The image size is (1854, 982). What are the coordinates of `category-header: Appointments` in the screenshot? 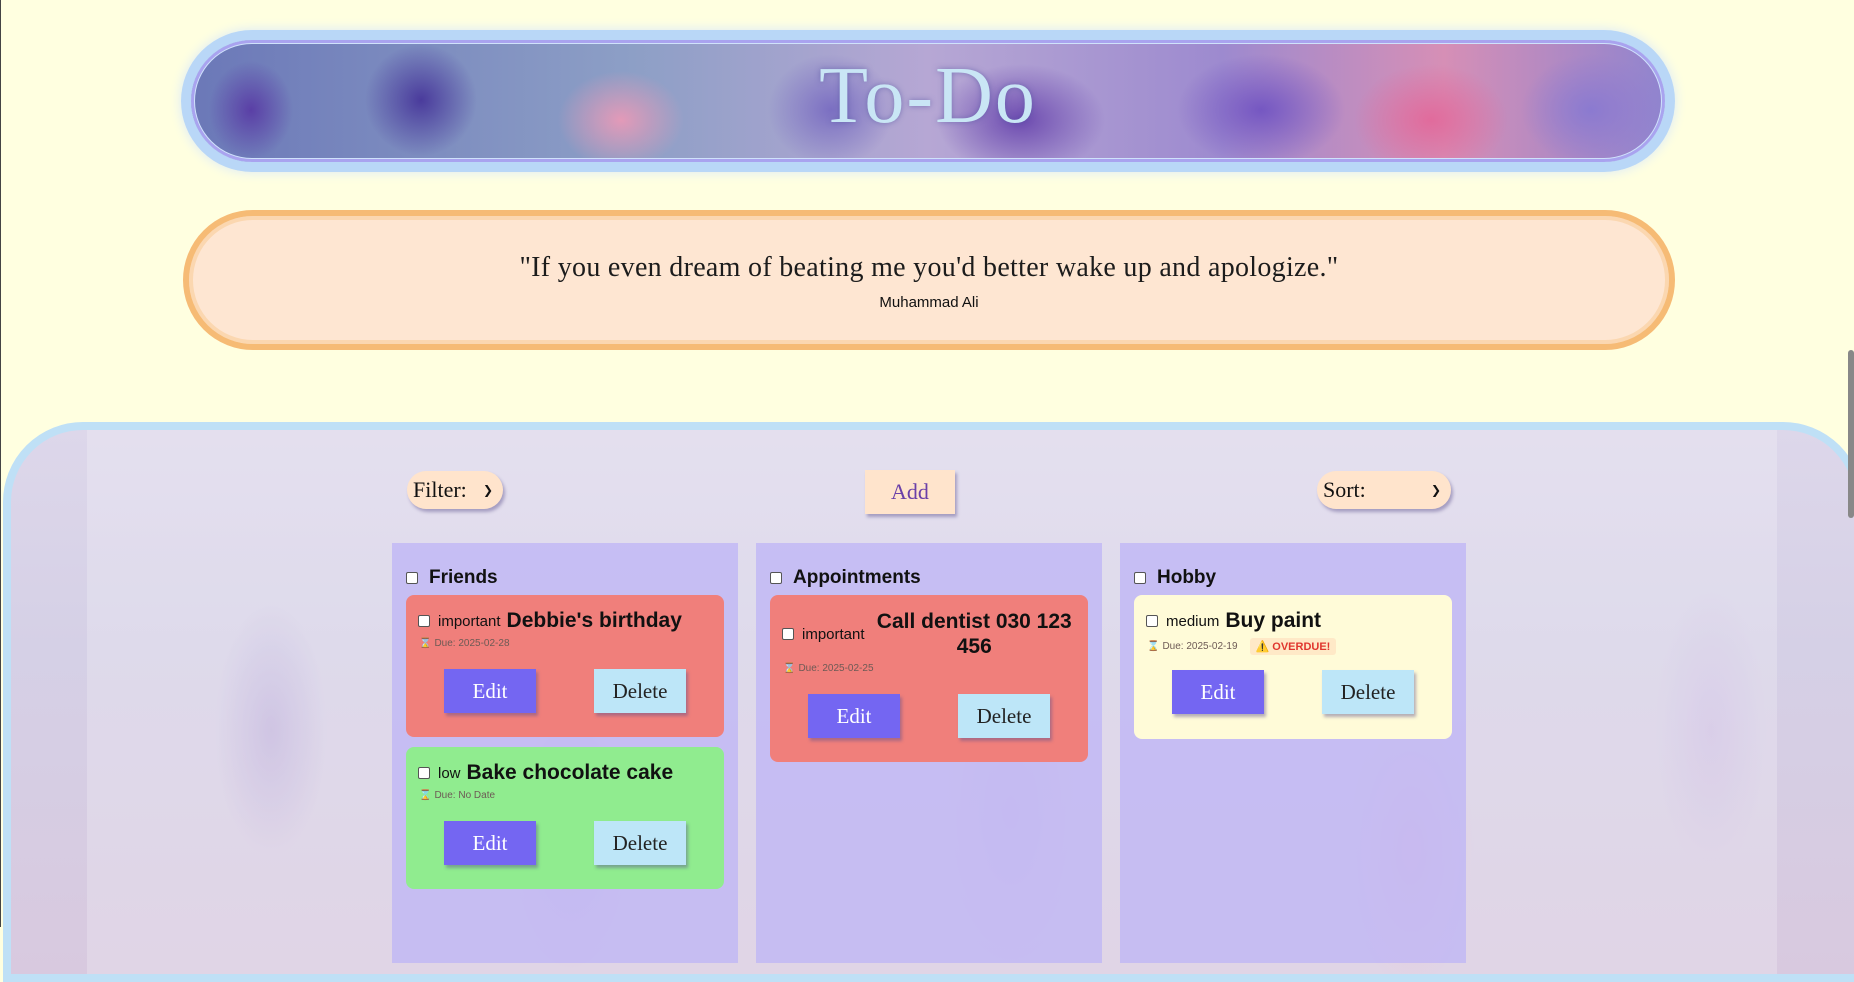 It's located at (845, 578).